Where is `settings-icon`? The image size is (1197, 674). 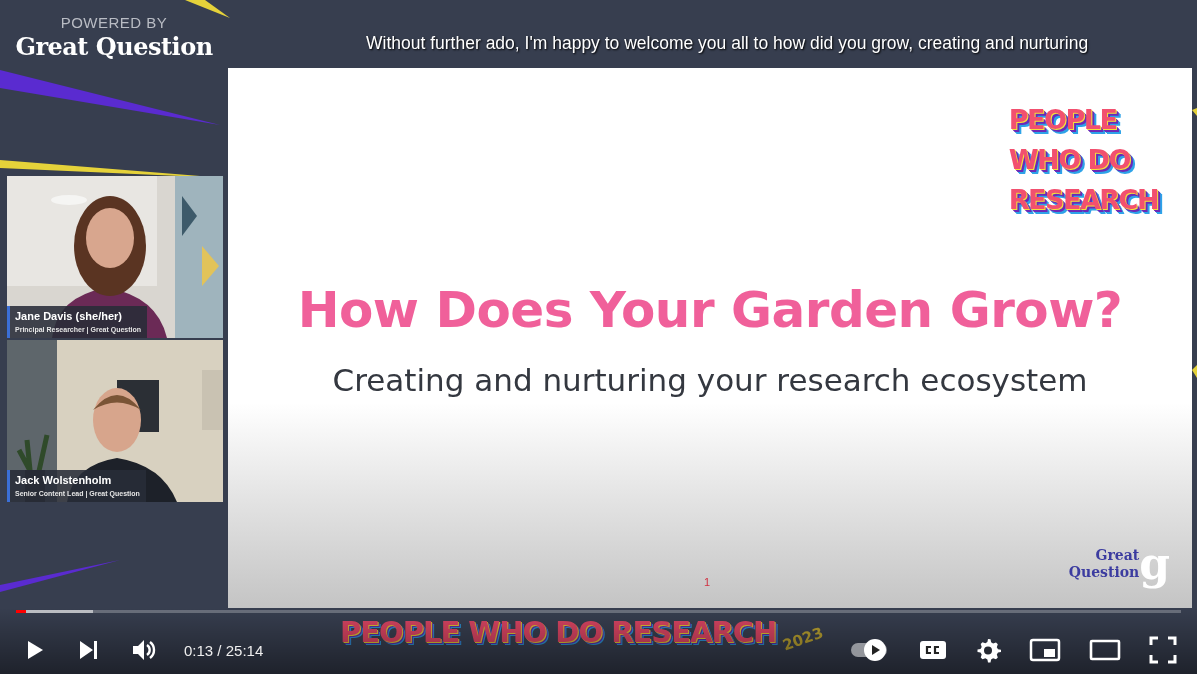
settings-icon is located at coordinates (988, 650).